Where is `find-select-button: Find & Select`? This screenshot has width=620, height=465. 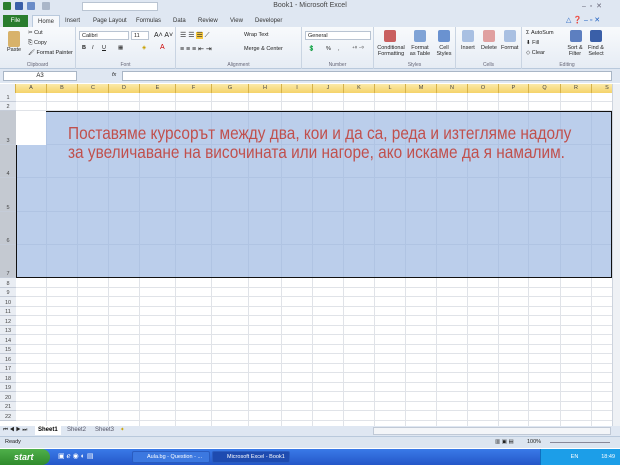 find-select-button: Find & Select is located at coordinates (596, 51).